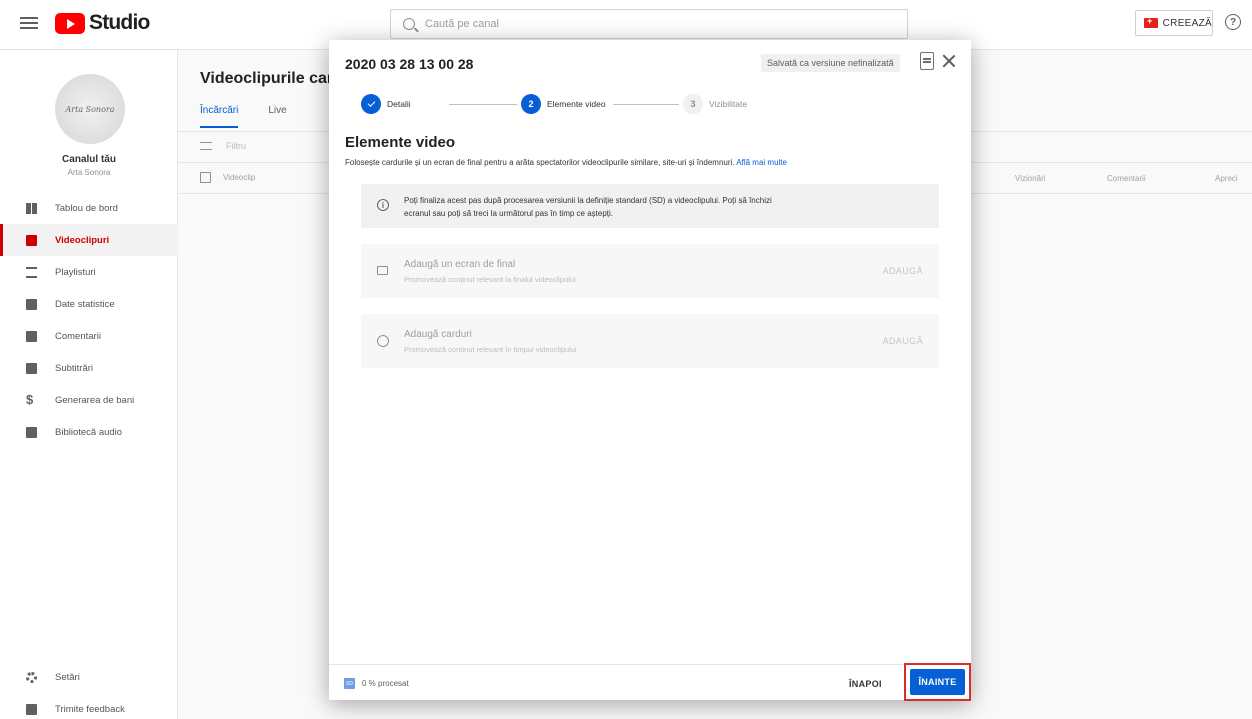 This screenshot has width=1252, height=719. What do you see at coordinates (349, 683) in the screenshot?
I see `sd-badge-icon: SD` at bounding box center [349, 683].